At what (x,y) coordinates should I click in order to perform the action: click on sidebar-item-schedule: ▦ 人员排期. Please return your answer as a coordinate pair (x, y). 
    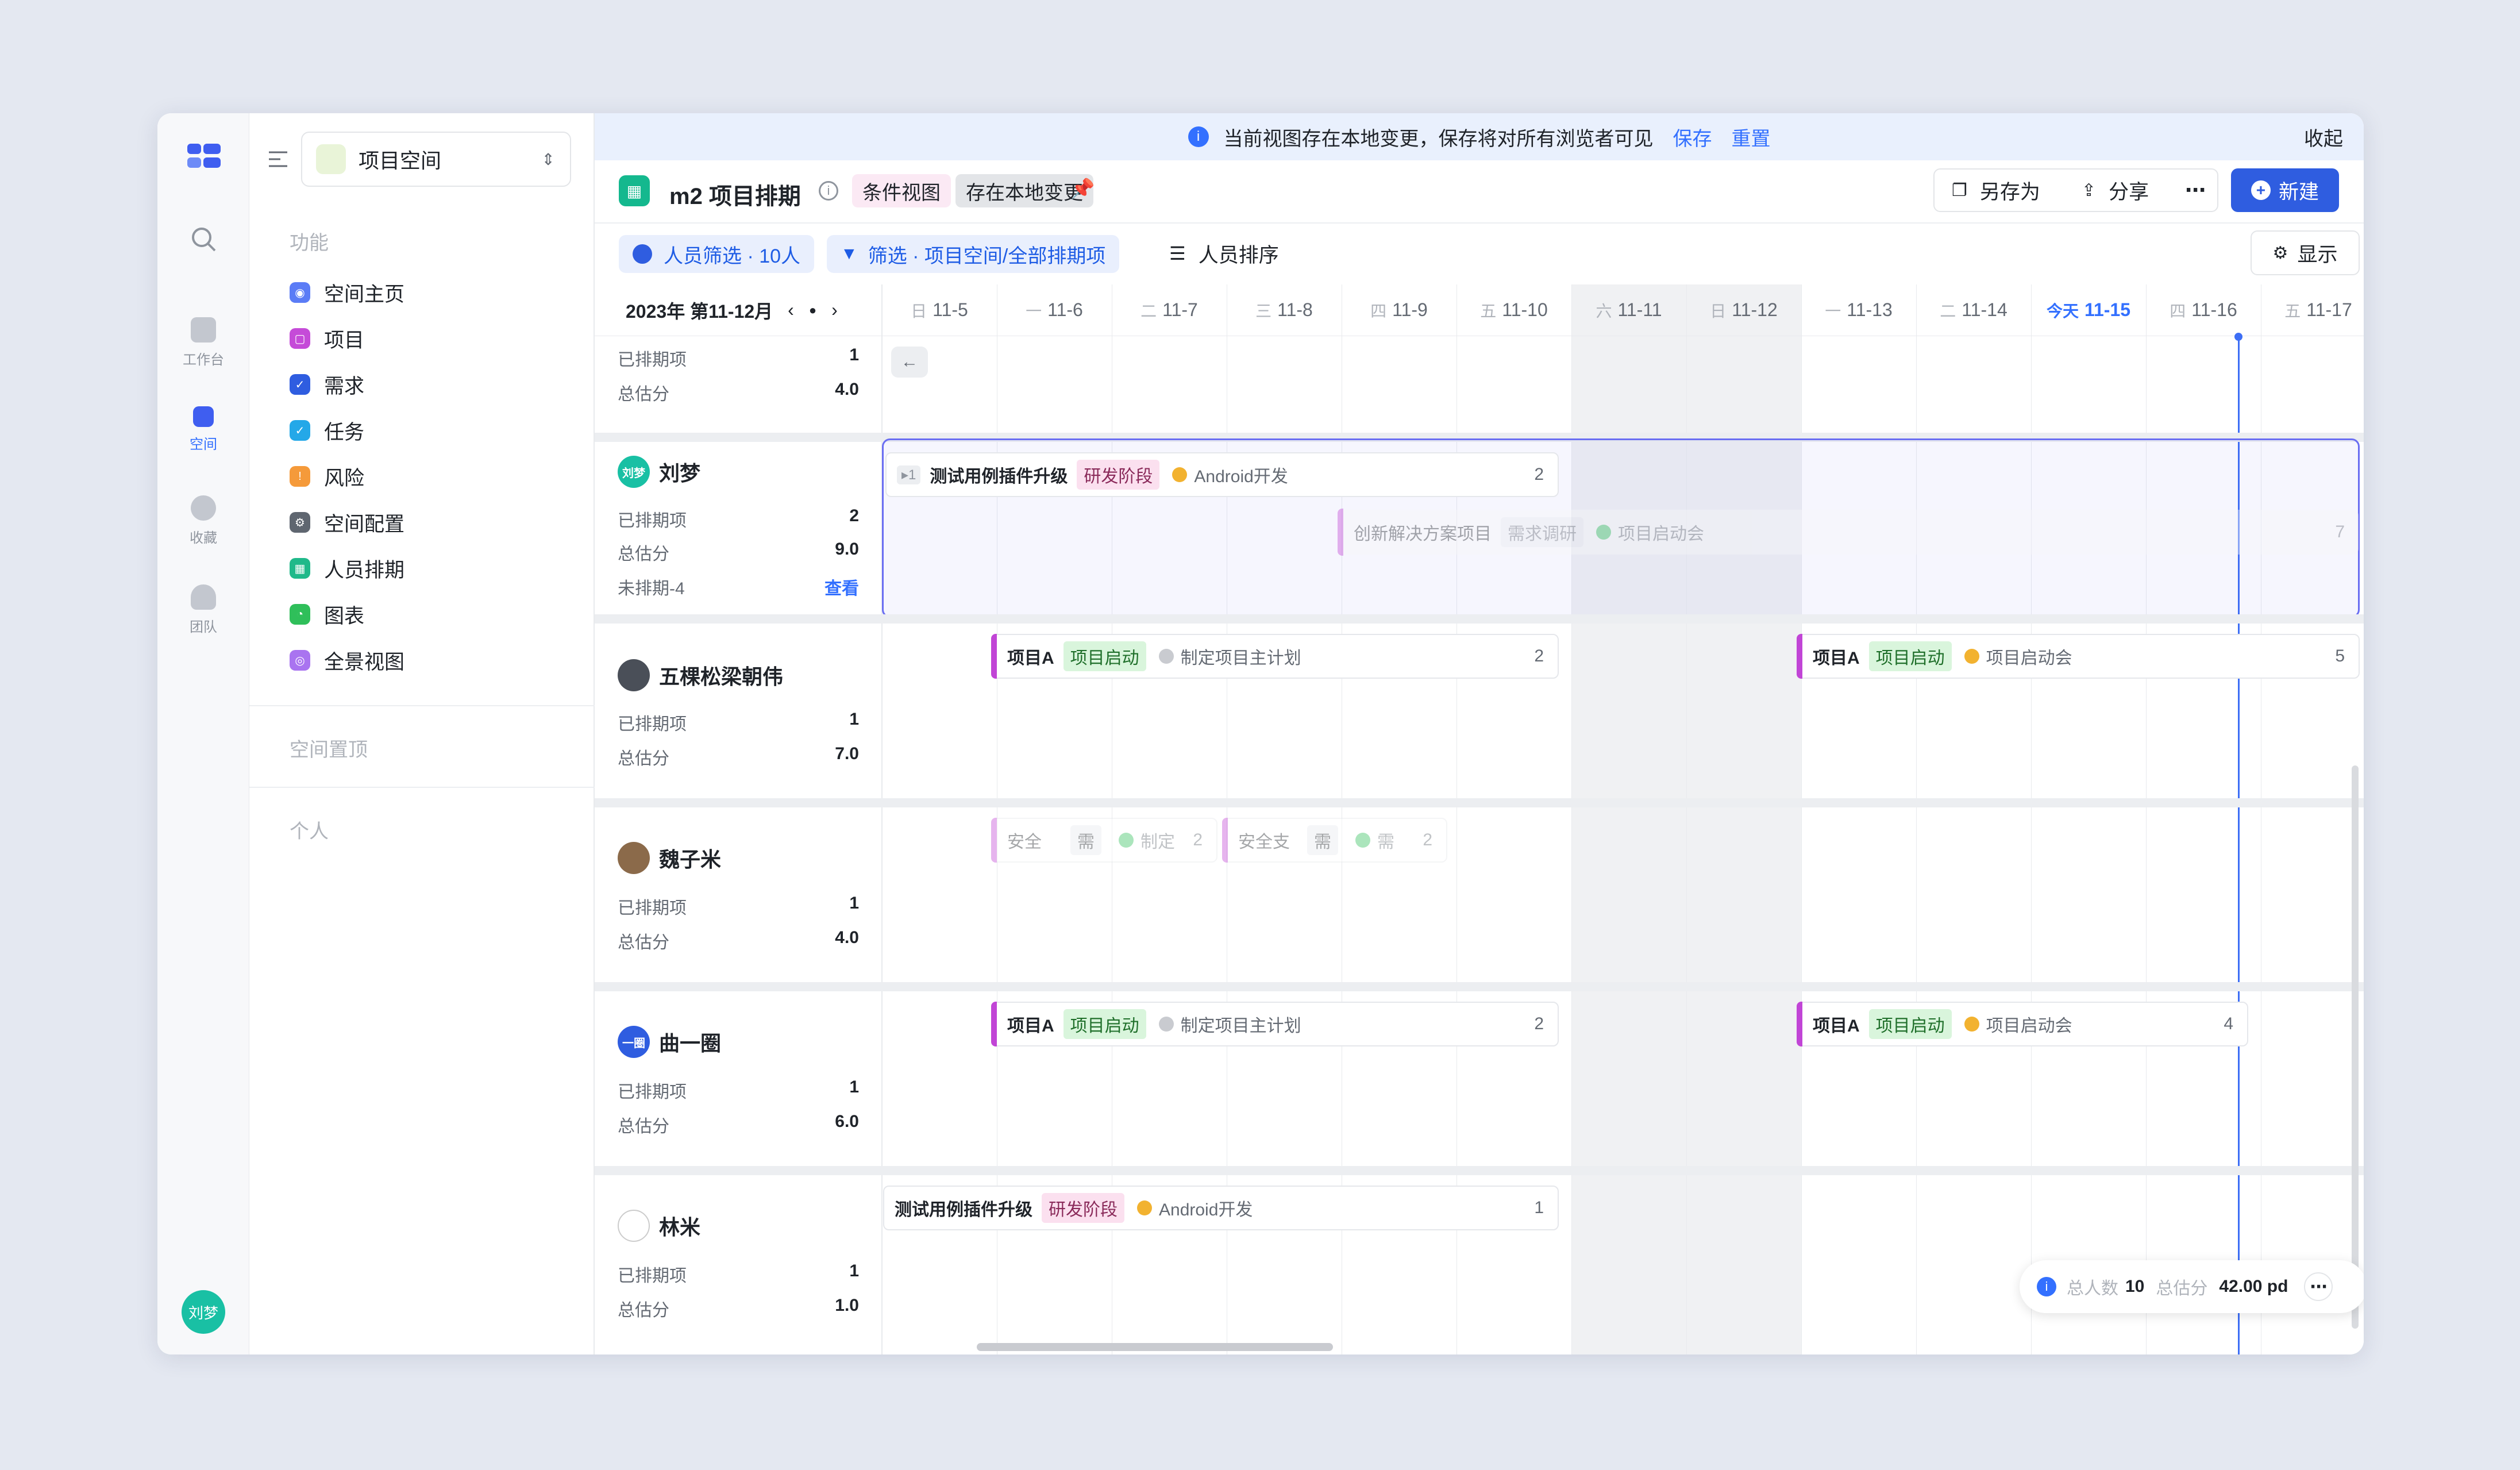
    Looking at the image, I should click on (347, 568).